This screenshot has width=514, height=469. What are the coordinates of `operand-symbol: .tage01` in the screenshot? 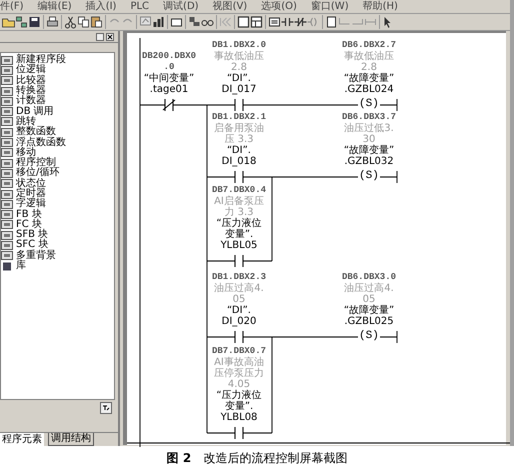 It's located at (169, 89).